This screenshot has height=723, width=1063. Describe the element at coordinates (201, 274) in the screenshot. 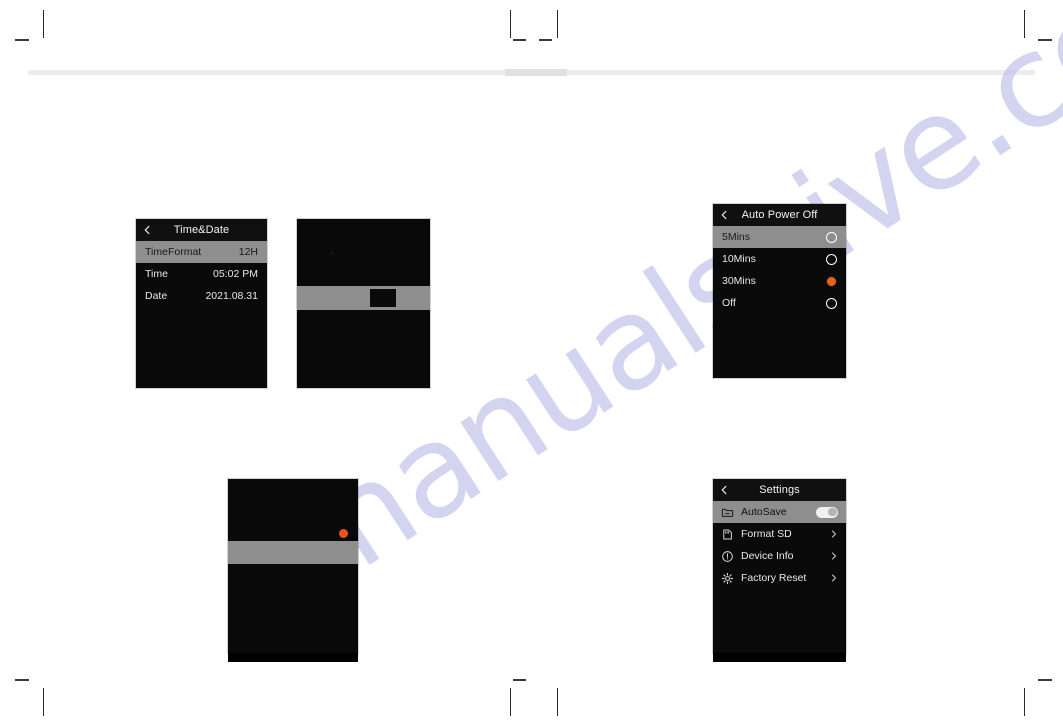

I see `row-time: Time 05:02 PM` at that location.